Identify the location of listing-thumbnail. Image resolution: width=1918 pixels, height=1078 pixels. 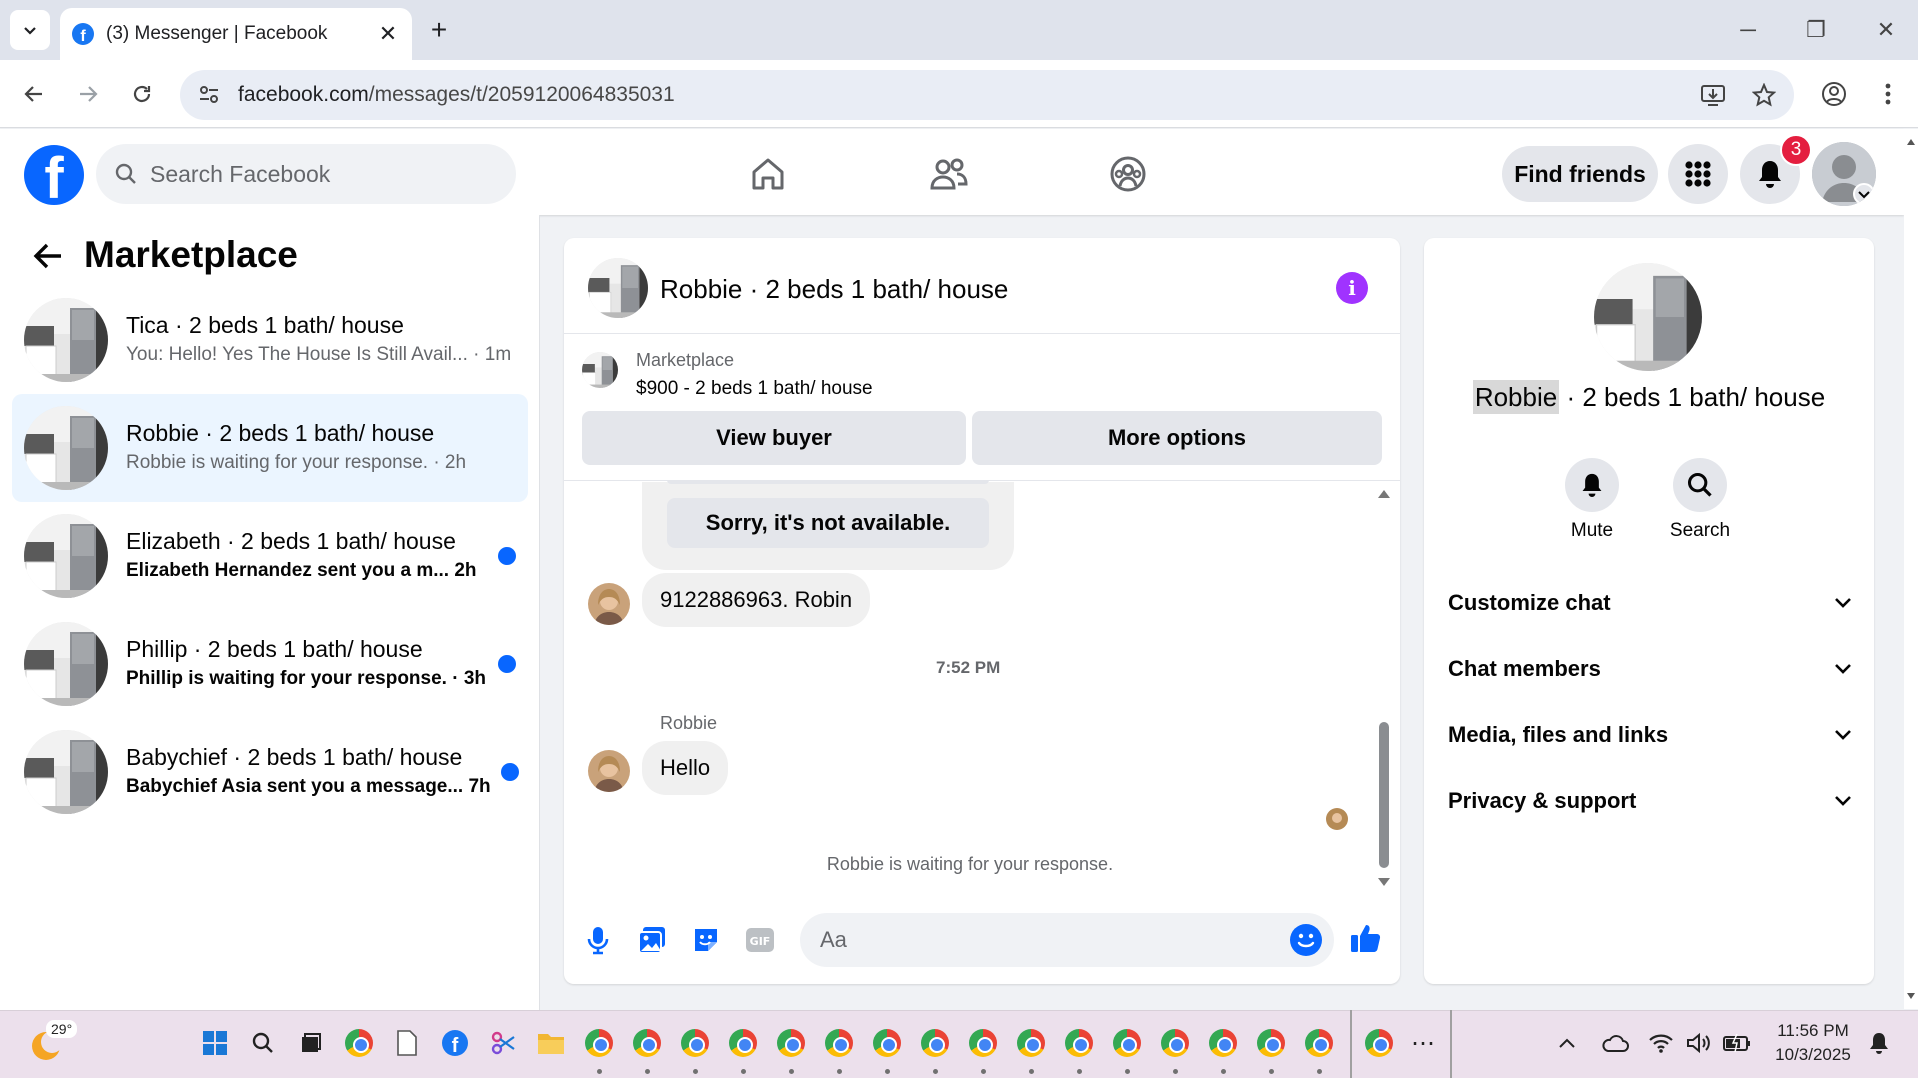
(600, 370).